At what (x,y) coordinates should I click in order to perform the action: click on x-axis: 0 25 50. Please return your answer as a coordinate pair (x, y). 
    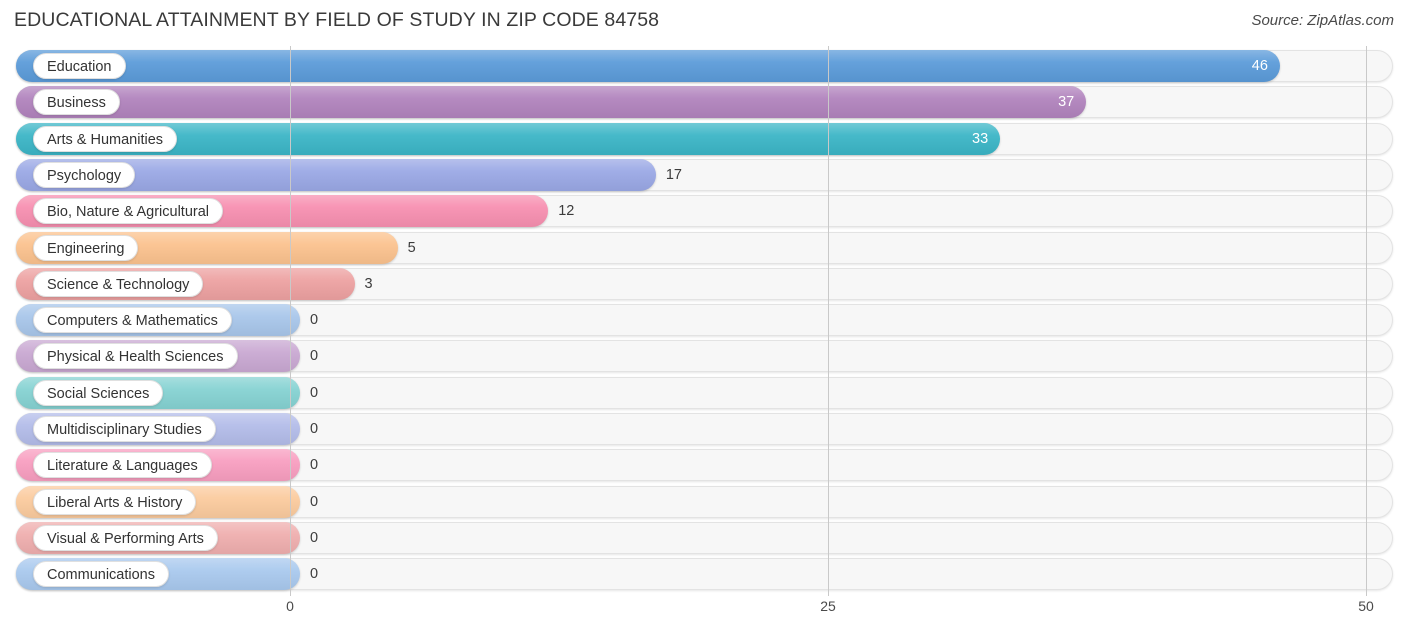
    Looking at the image, I should click on (703, 613).